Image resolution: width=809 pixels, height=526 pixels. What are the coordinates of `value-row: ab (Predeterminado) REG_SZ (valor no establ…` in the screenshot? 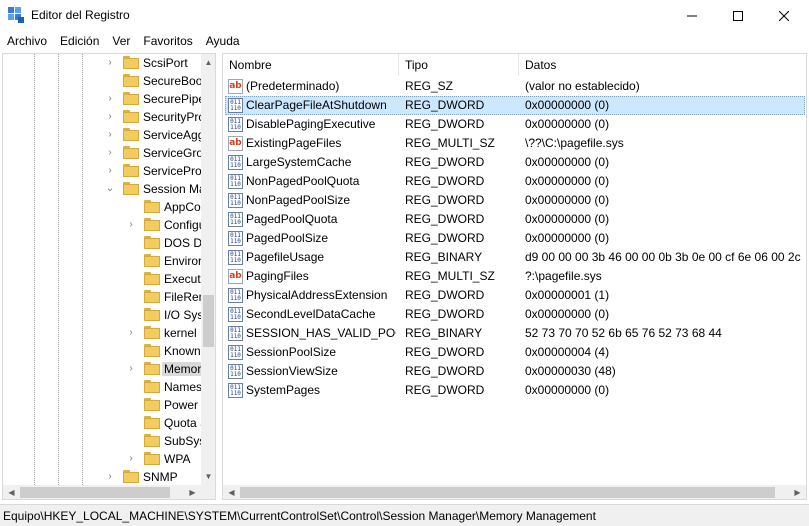 It's located at (514, 86).